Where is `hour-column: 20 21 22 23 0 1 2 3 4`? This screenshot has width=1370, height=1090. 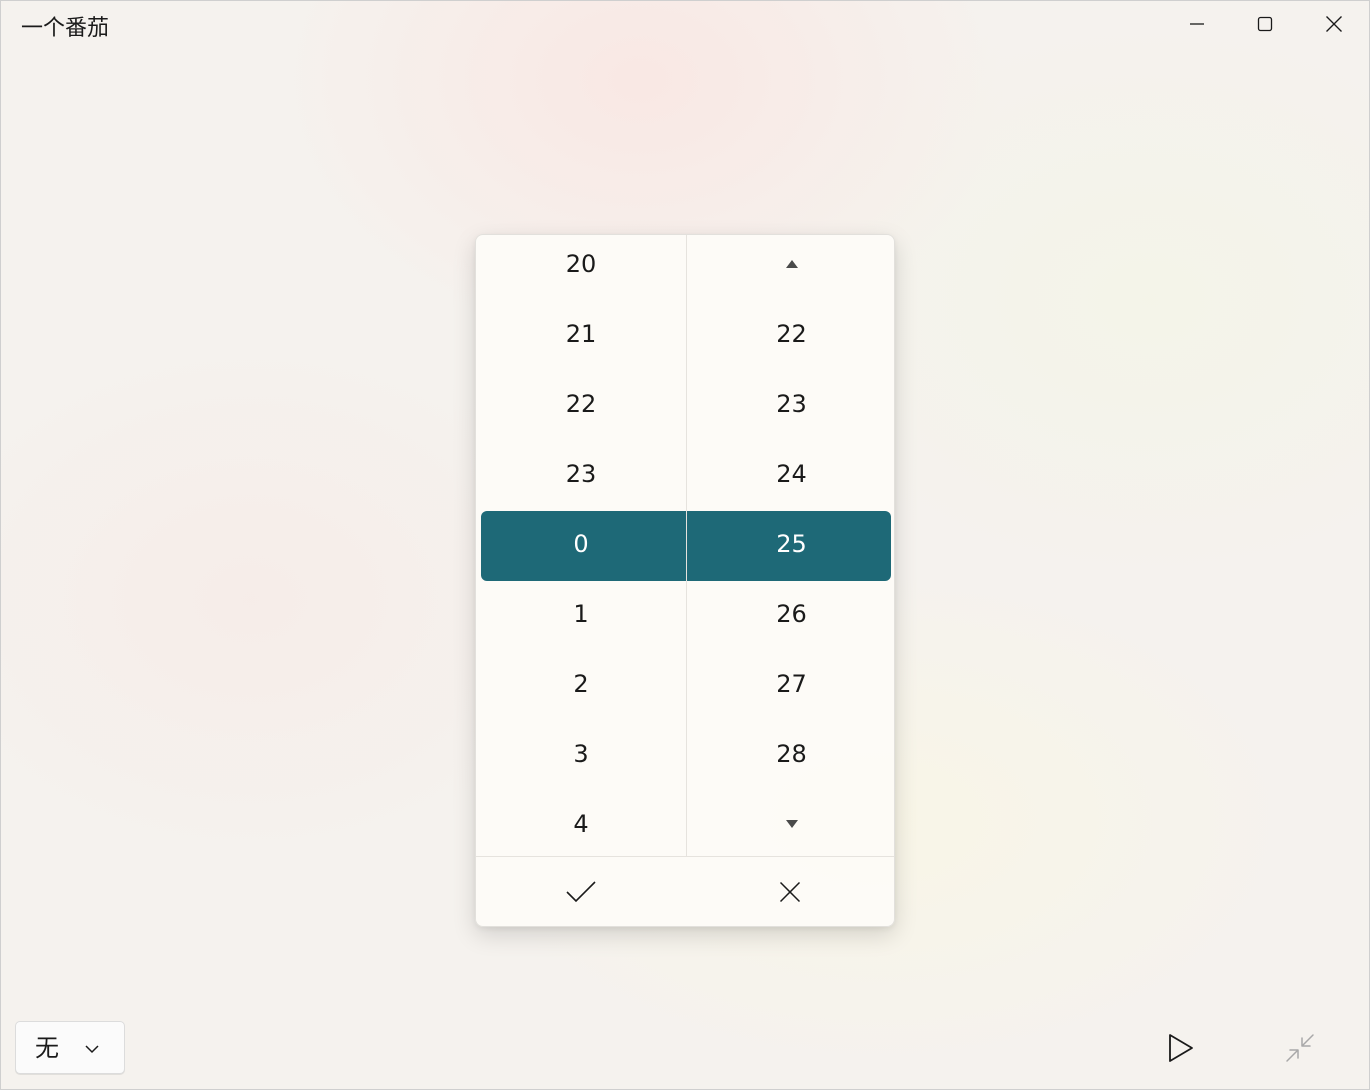 hour-column: 20 21 22 23 0 1 2 3 4 is located at coordinates (581, 545).